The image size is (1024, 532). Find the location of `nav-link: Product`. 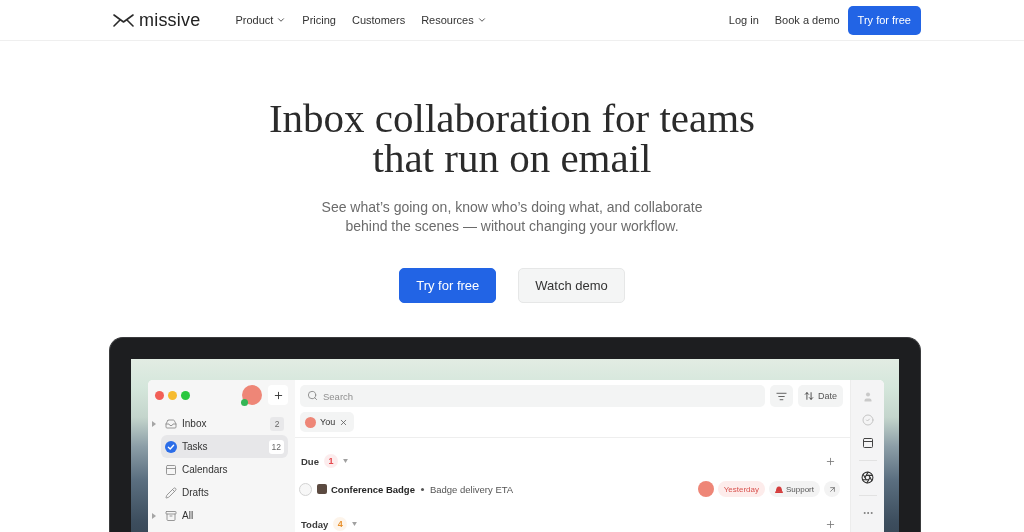

nav-link: Product is located at coordinates (261, 20).